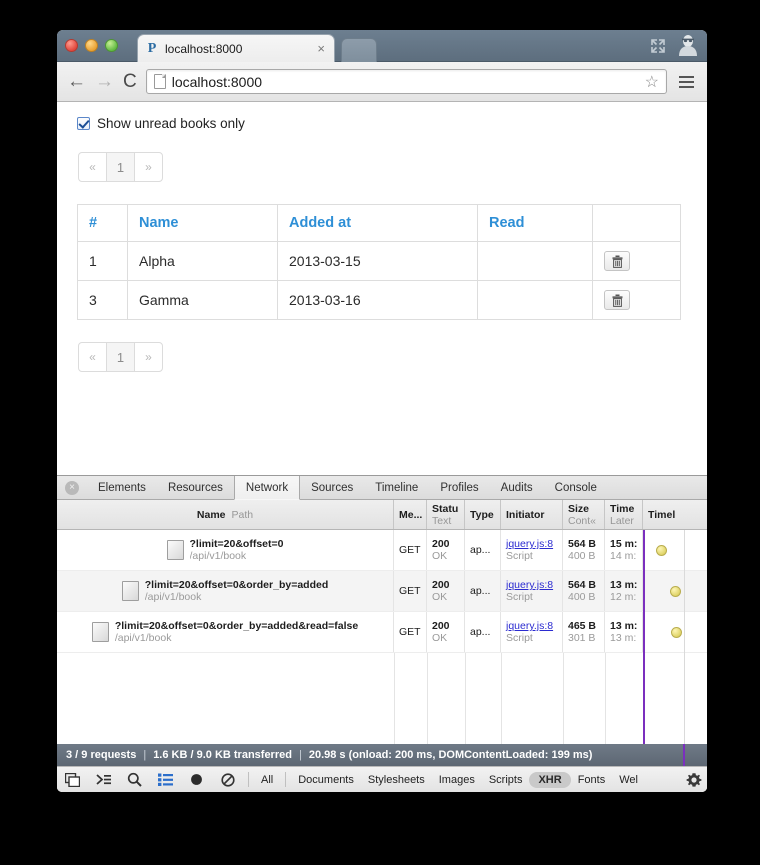 The image size is (760, 865). Describe the element at coordinates (624, 585) in the screenshot. I see `request-time: 13 m:` at that location.